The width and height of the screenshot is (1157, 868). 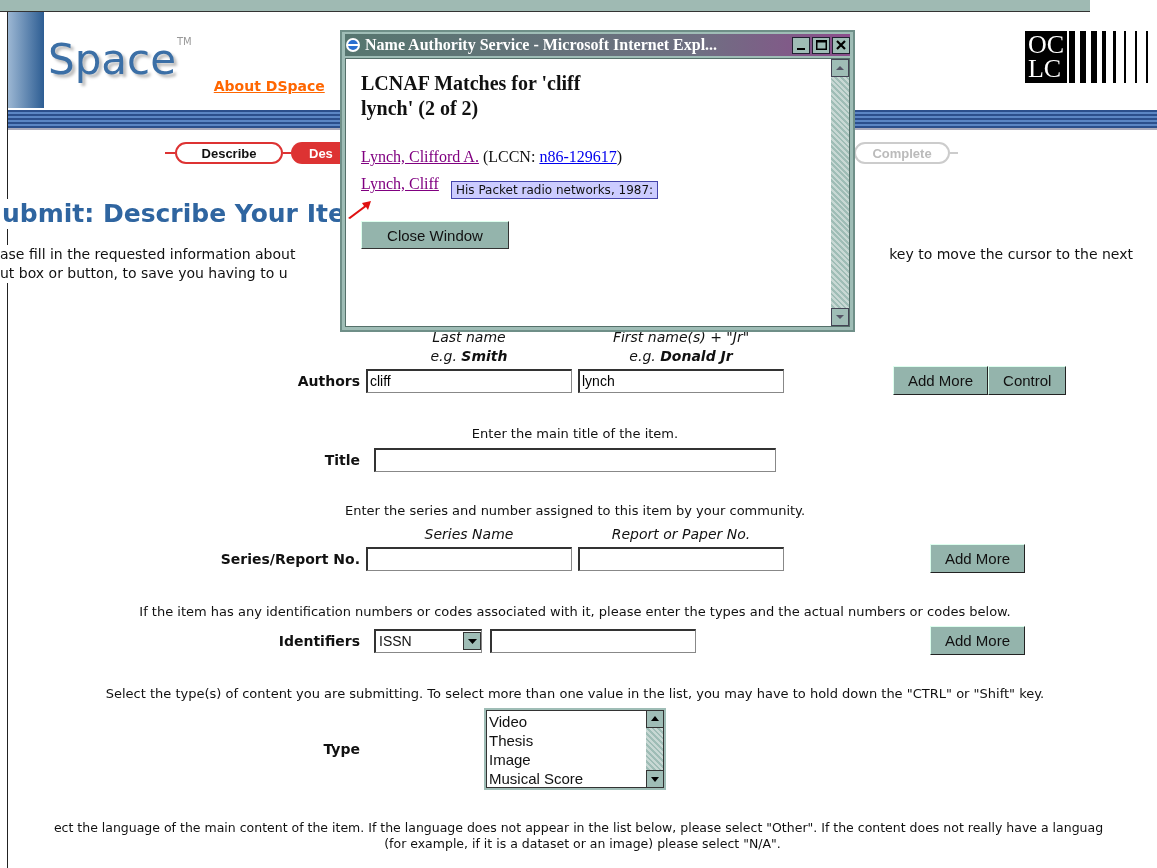 What do you see at coordinates (428, 640) in the screenshot?
I see `dropdown-field: ISSN` at bounding box center [428, 640].